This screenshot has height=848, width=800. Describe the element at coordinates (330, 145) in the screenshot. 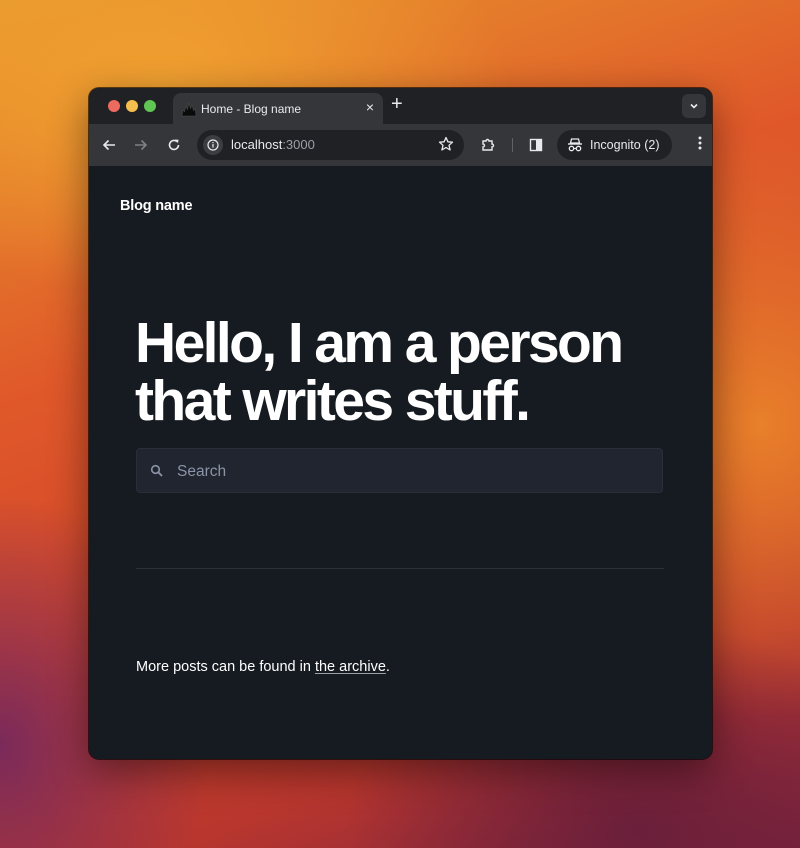

I see `address-bar: localhost:3000` at that location.